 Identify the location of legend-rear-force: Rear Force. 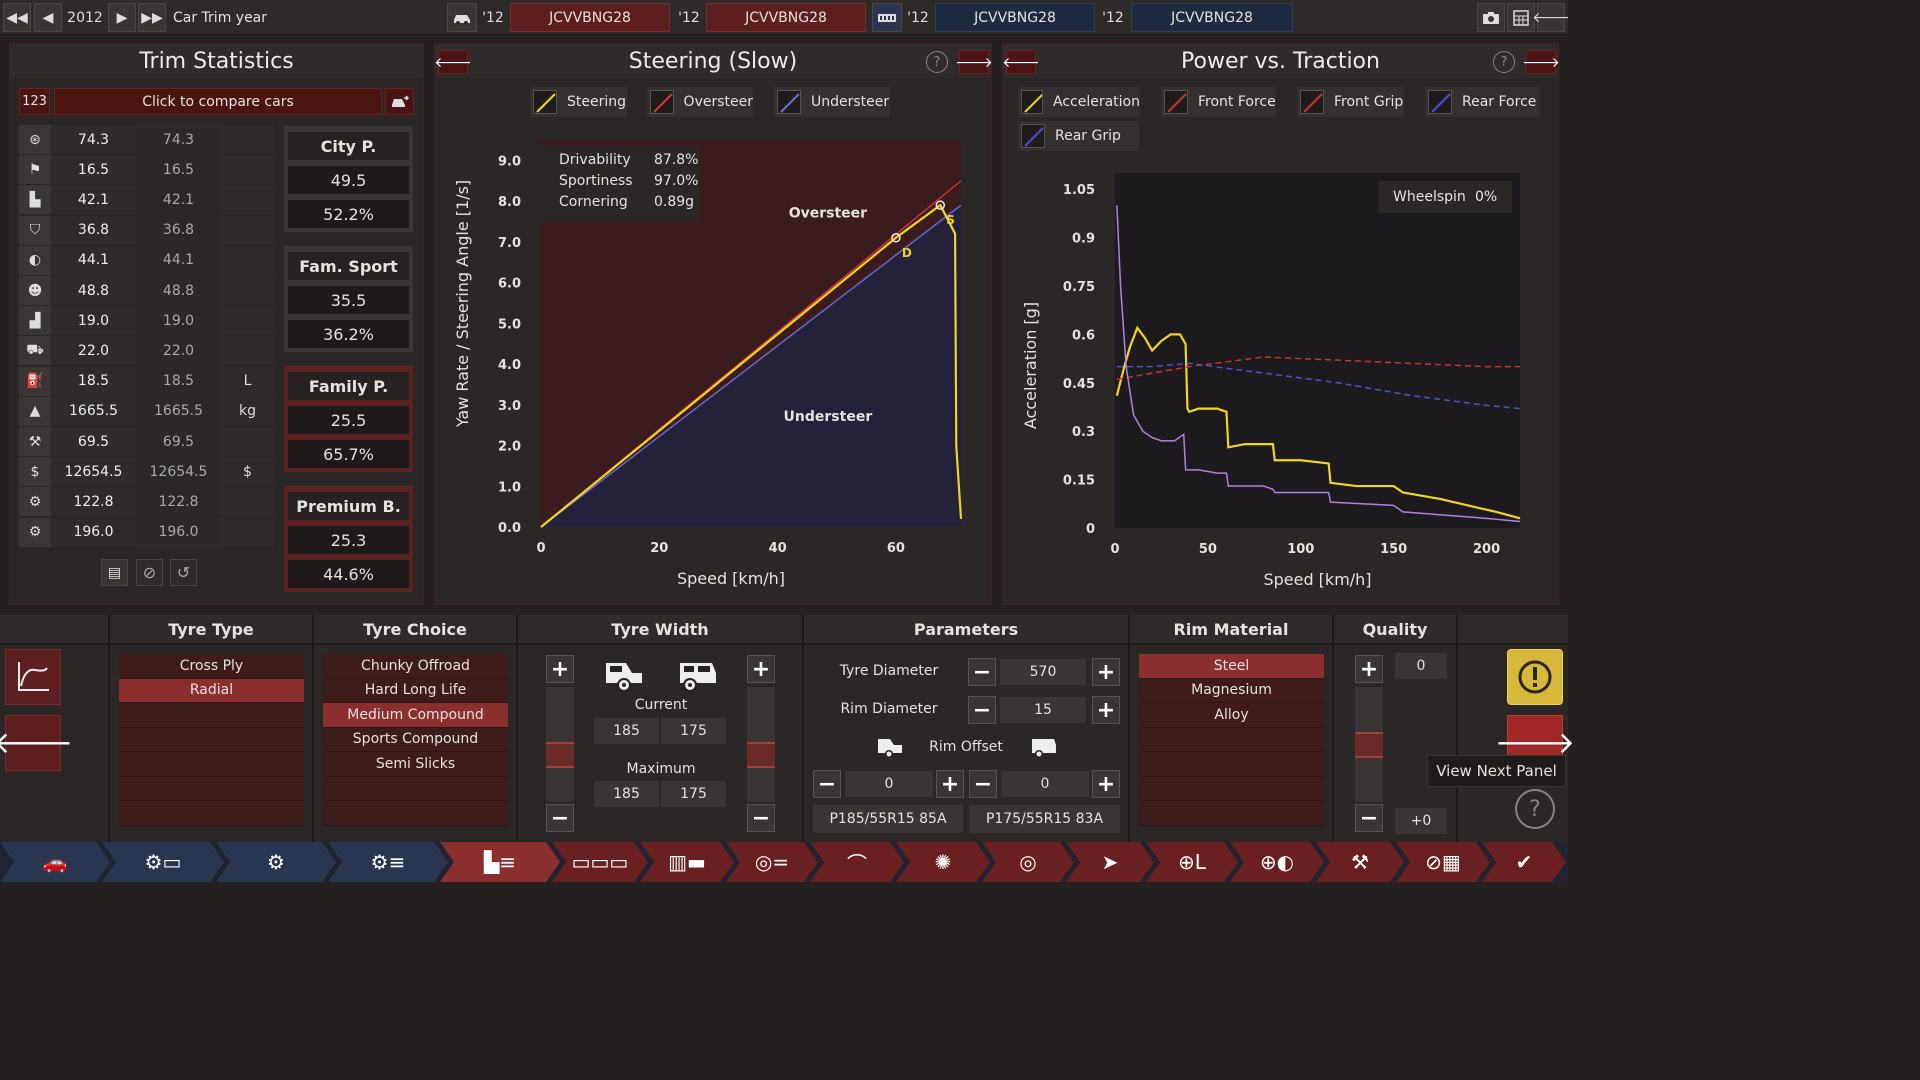
(1482, 102).